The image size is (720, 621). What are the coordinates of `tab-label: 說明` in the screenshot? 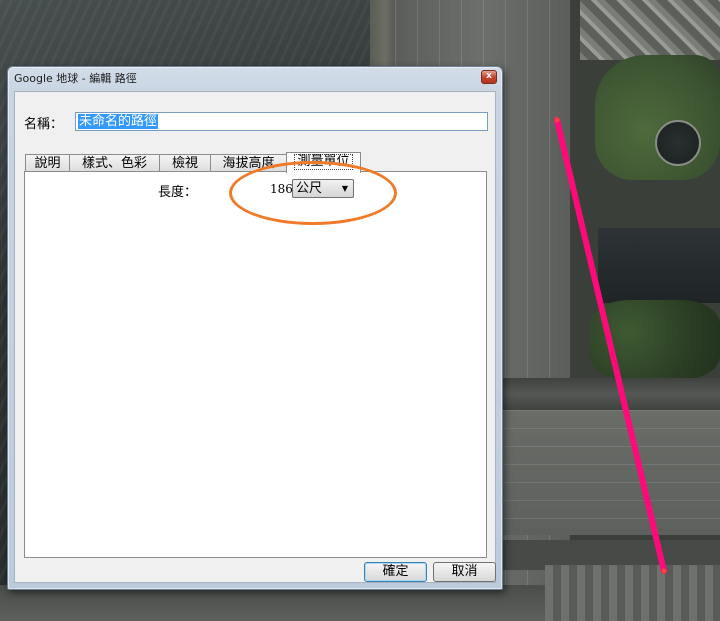 It's located at (47, 163).